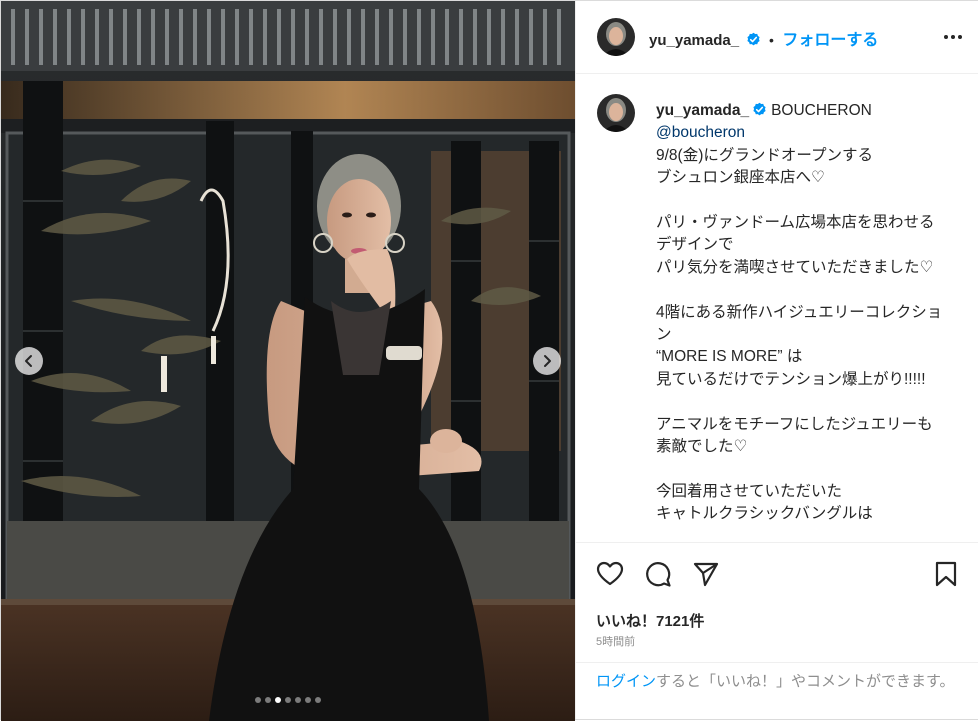 The image size is (978, 721). Describe the element at coordinates (805, 681) in the screenshot. I see `login-prompt-text: すると「いいね！」やコメントができます。` at that location.